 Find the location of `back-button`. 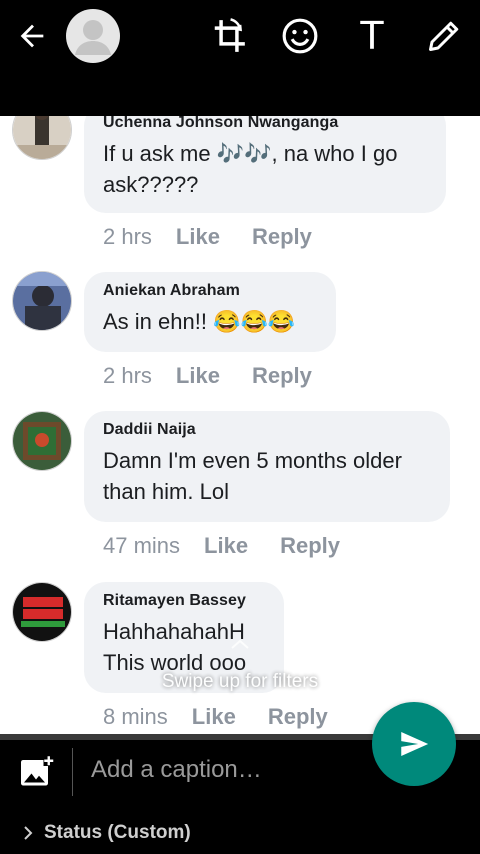

back-button is located at coordinates (32, 36).